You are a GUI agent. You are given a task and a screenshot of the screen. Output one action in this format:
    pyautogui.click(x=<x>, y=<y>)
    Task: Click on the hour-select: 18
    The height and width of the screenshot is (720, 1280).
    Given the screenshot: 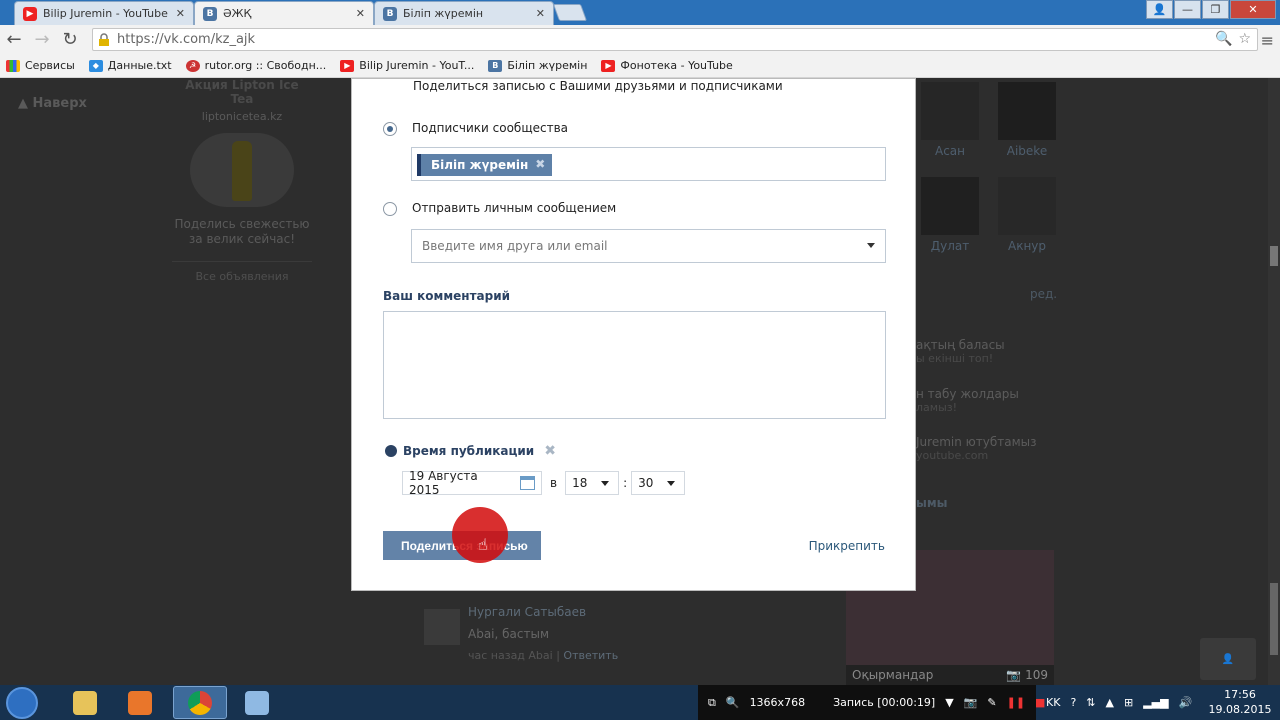 What is the action you would take?
    pyautogui.click(x=592, y=483)
    